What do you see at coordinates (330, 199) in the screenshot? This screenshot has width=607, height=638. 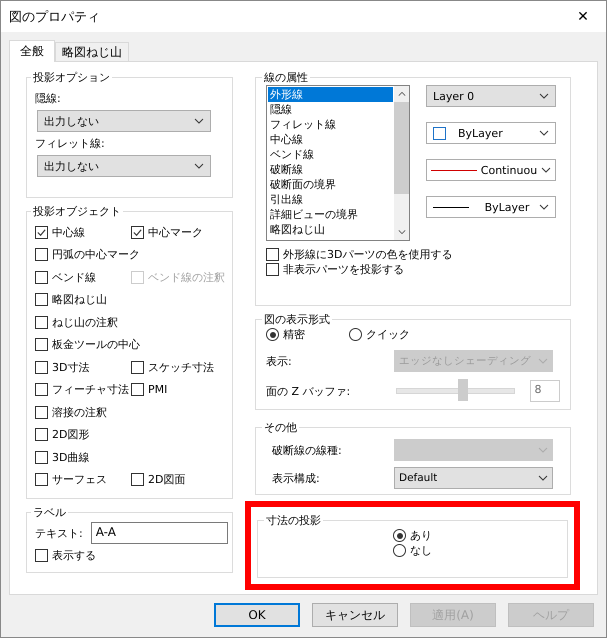 I see `list-item: 引出線` at bounding box center [330, 199].